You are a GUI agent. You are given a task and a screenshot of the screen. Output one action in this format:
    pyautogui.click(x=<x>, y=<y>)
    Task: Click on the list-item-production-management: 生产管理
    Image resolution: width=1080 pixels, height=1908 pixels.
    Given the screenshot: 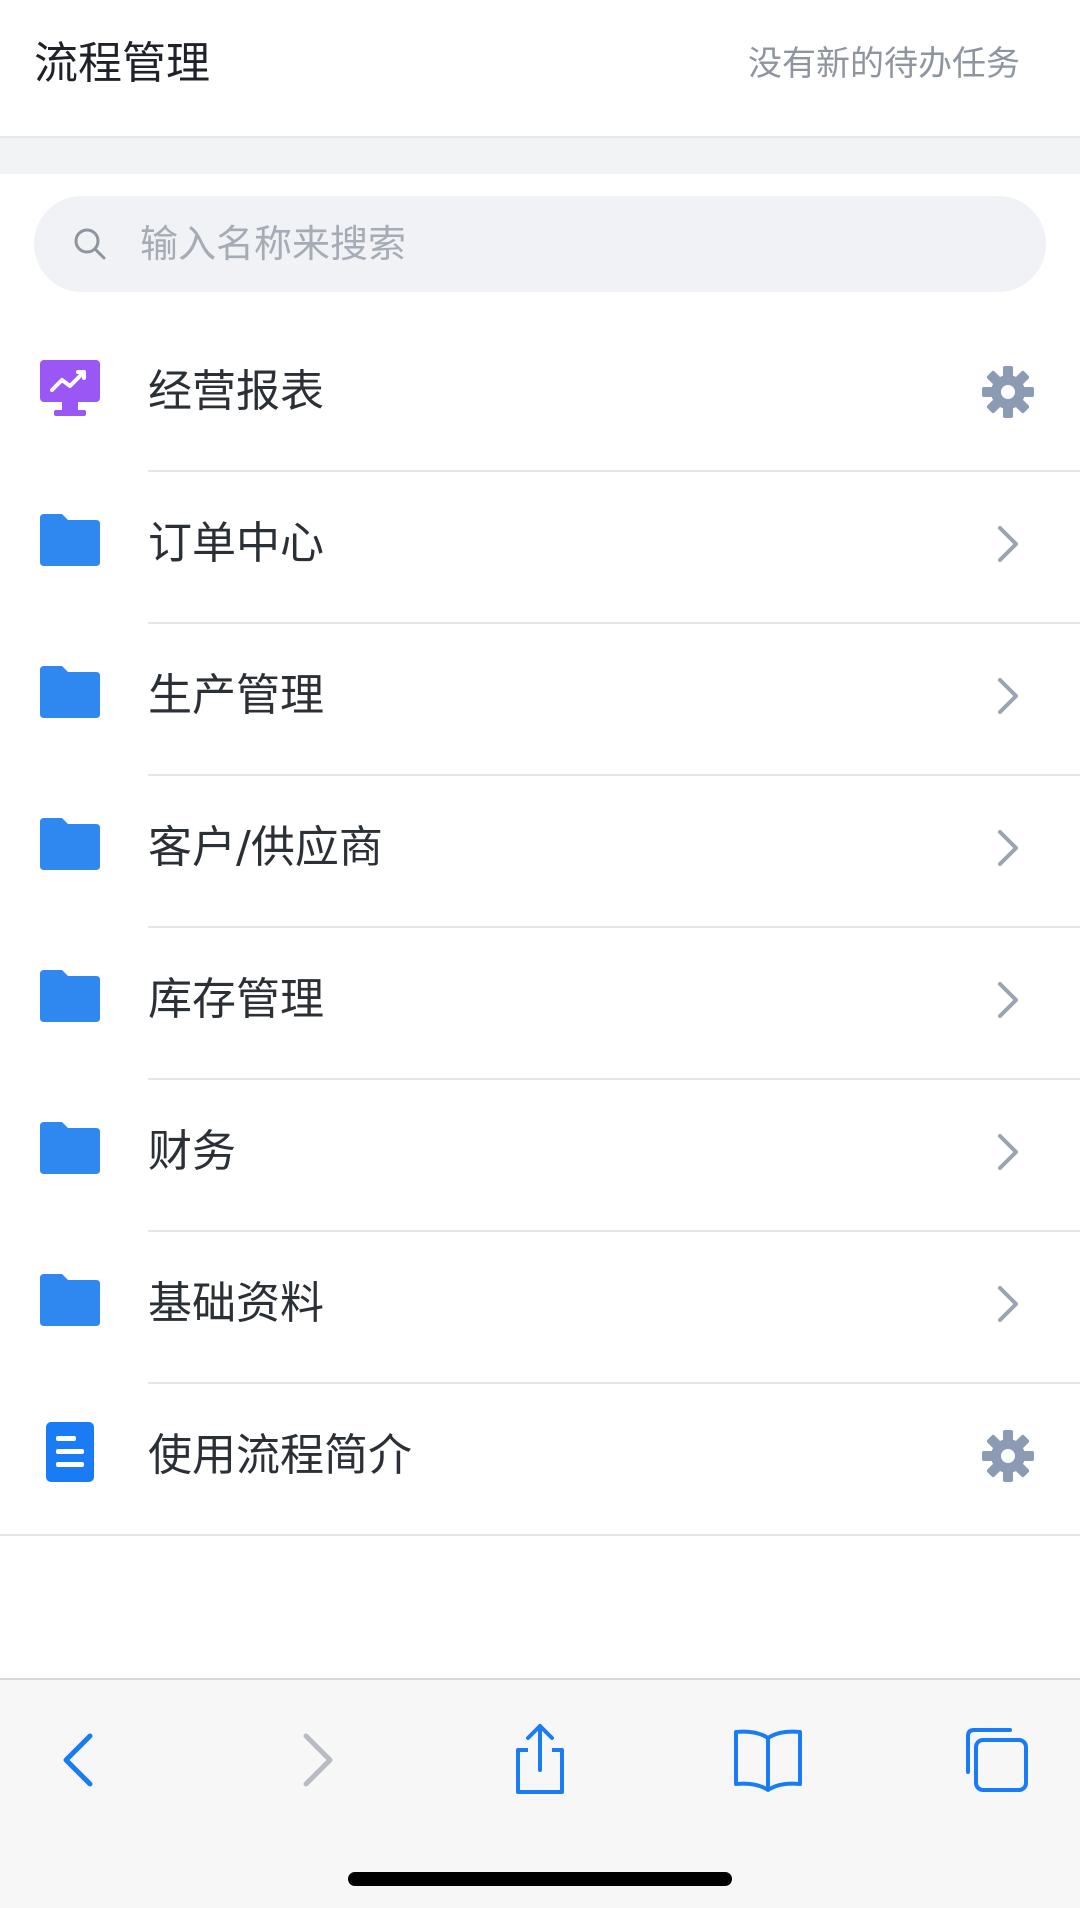 What is the action you would take?
    pyautogui.click(x=540, y=700)
    